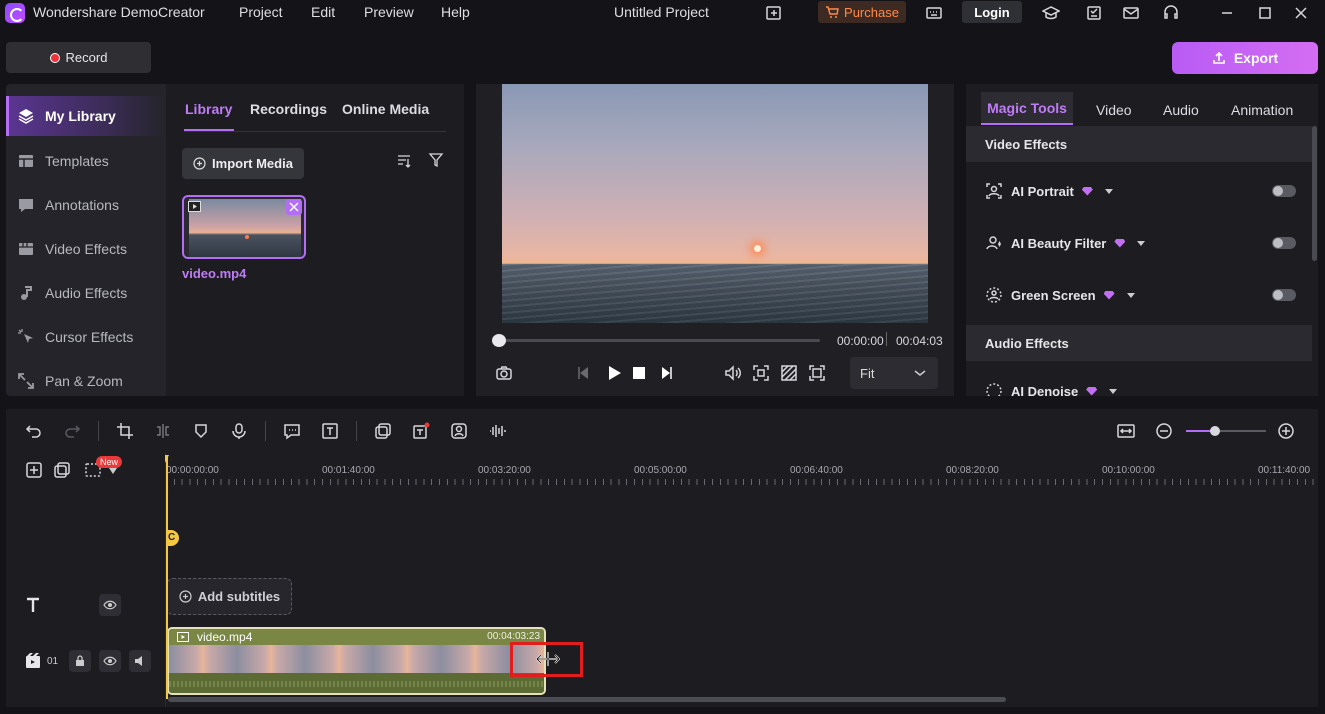 Image resolution: width=1325 pixels, height=714 pixels. What do you see at coordinates (1181, 110) in the screenshot?
I see `tab-audio: Audio` at bounding box center [1181, 110].